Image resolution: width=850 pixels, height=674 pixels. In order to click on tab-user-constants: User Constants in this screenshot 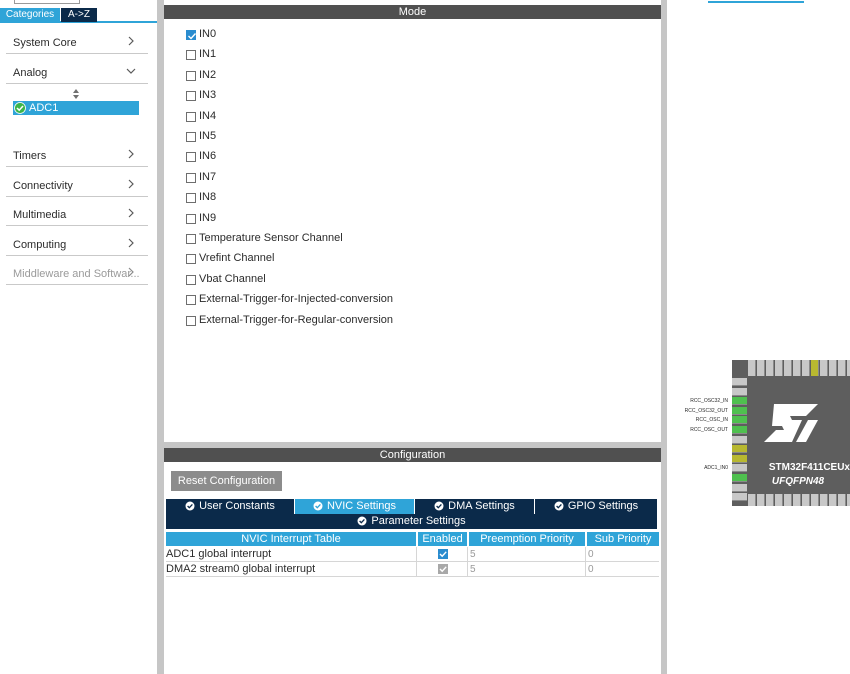, I will do `click(230, 506)`.